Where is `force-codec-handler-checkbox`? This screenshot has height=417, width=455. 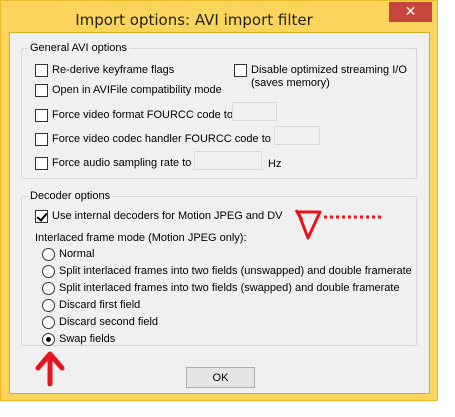 force-codec-handler-checkbox is located at coordinates (41, 139).